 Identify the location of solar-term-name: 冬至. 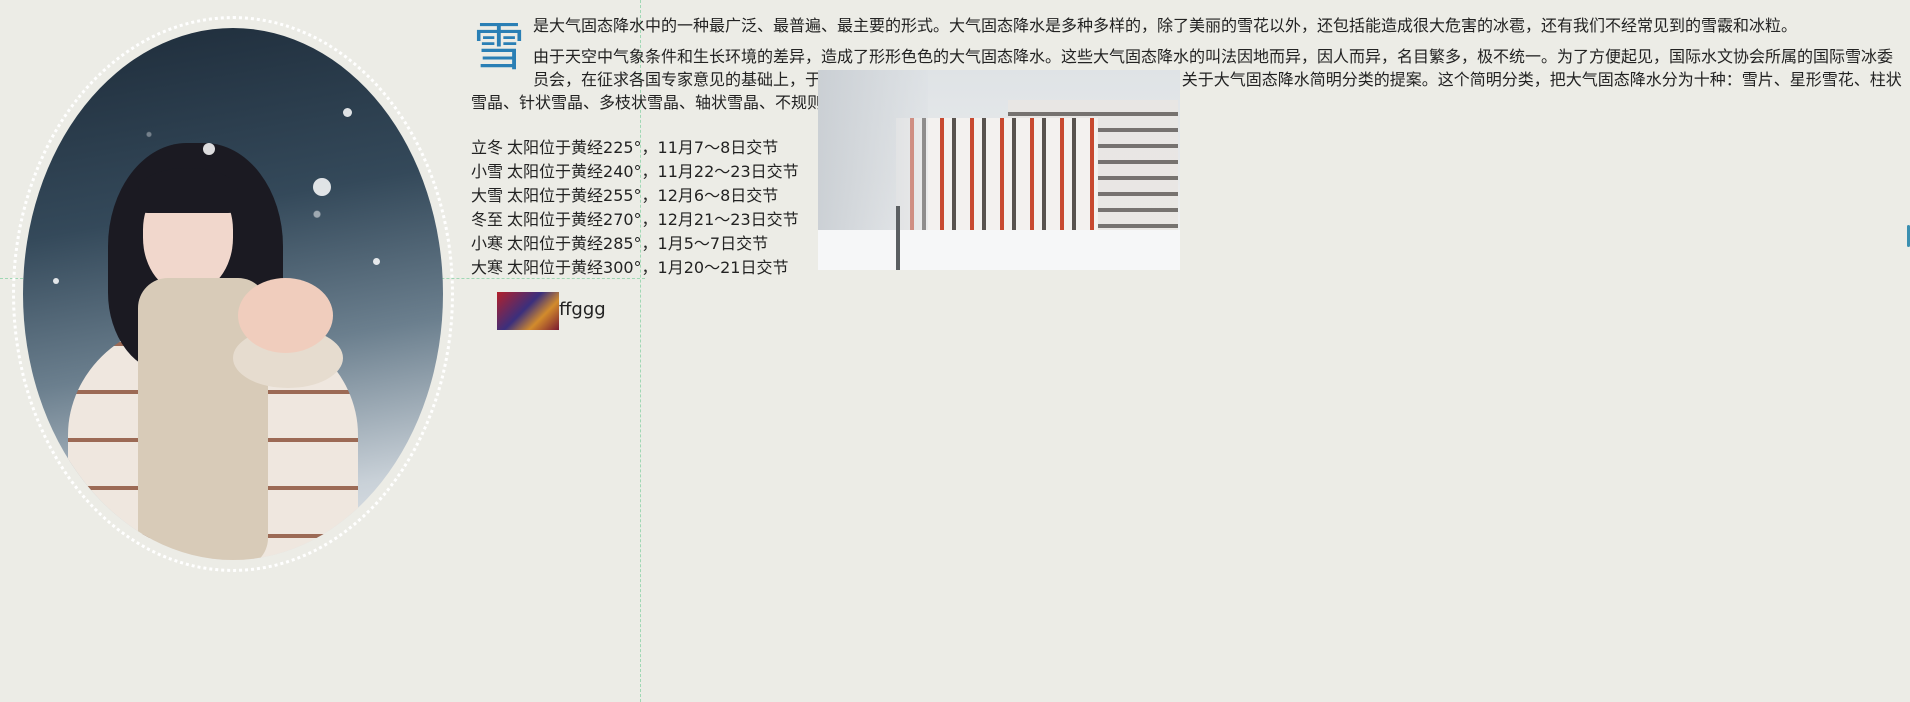
(487, 219).